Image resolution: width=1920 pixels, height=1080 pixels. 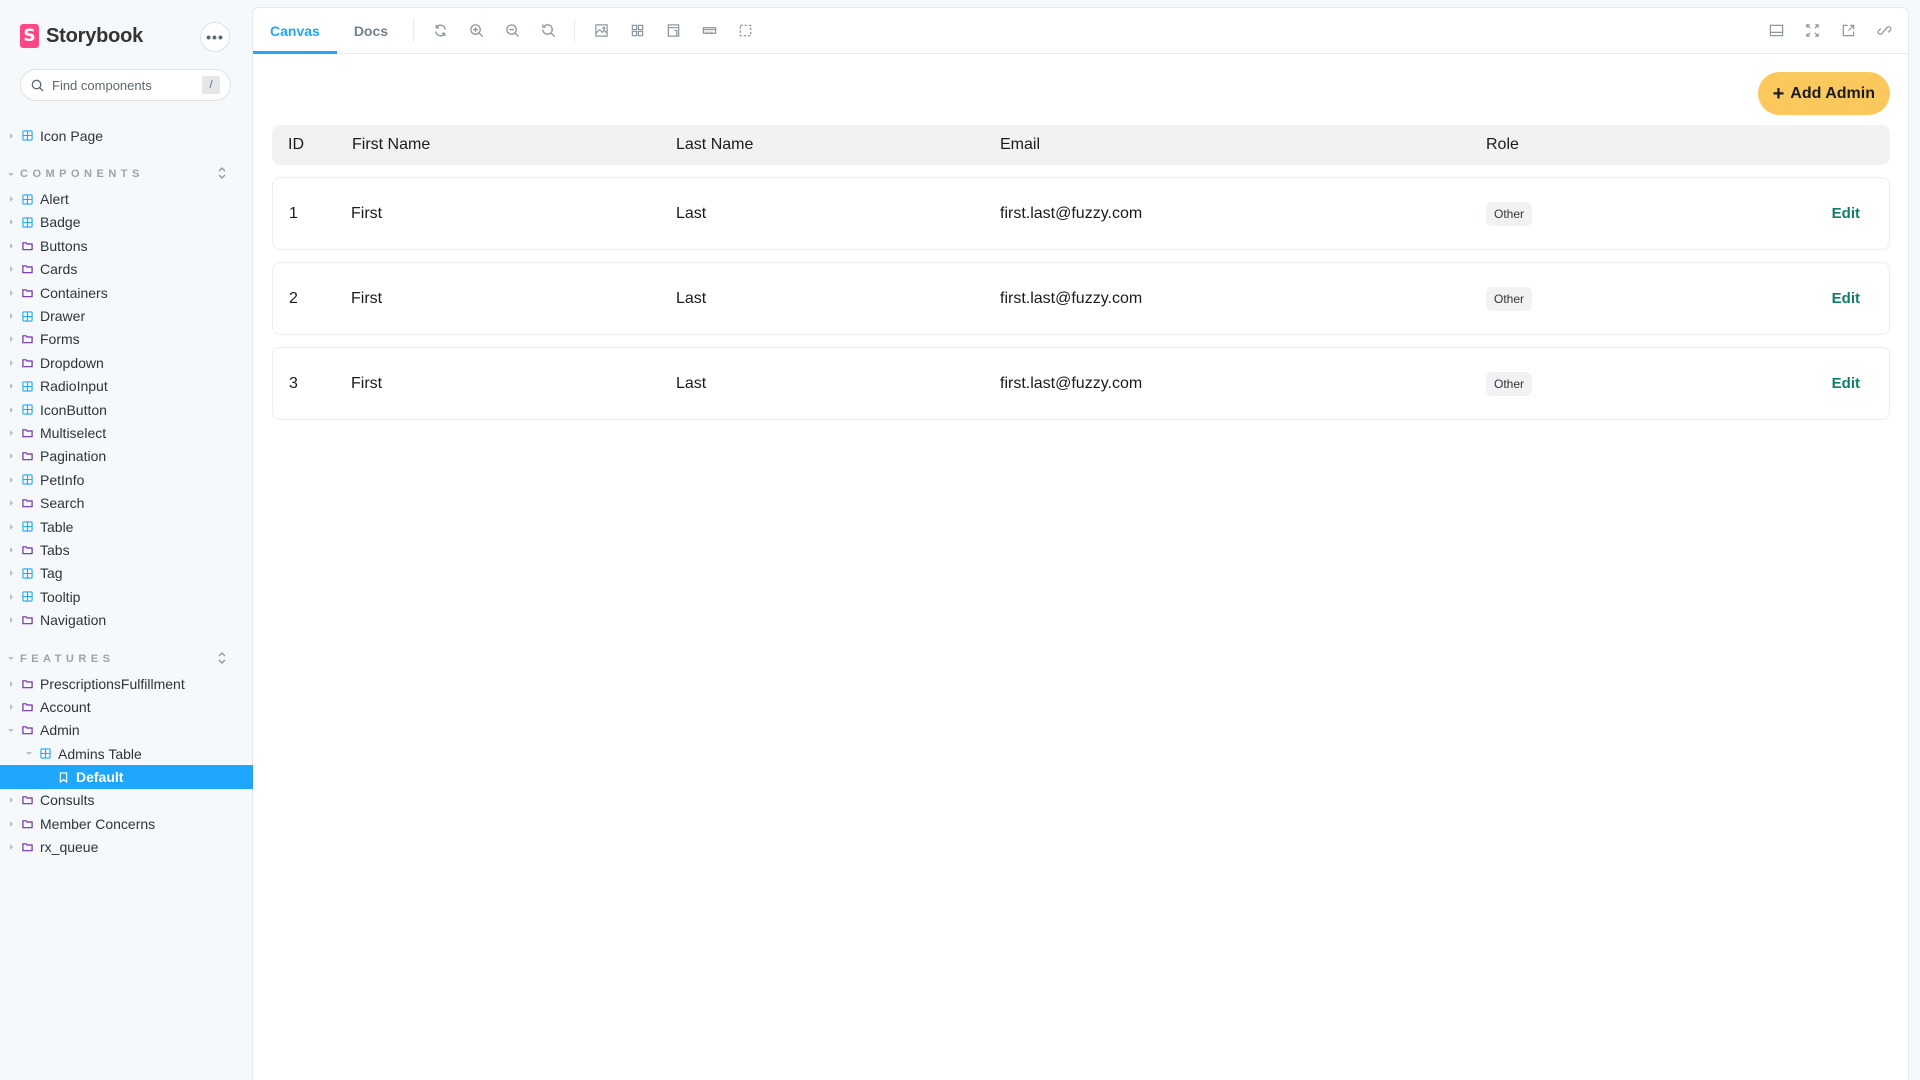 What do you see at coordinates (37, 85) in the screenshot?
I see `search-icon` at bounding box center [37, 85].